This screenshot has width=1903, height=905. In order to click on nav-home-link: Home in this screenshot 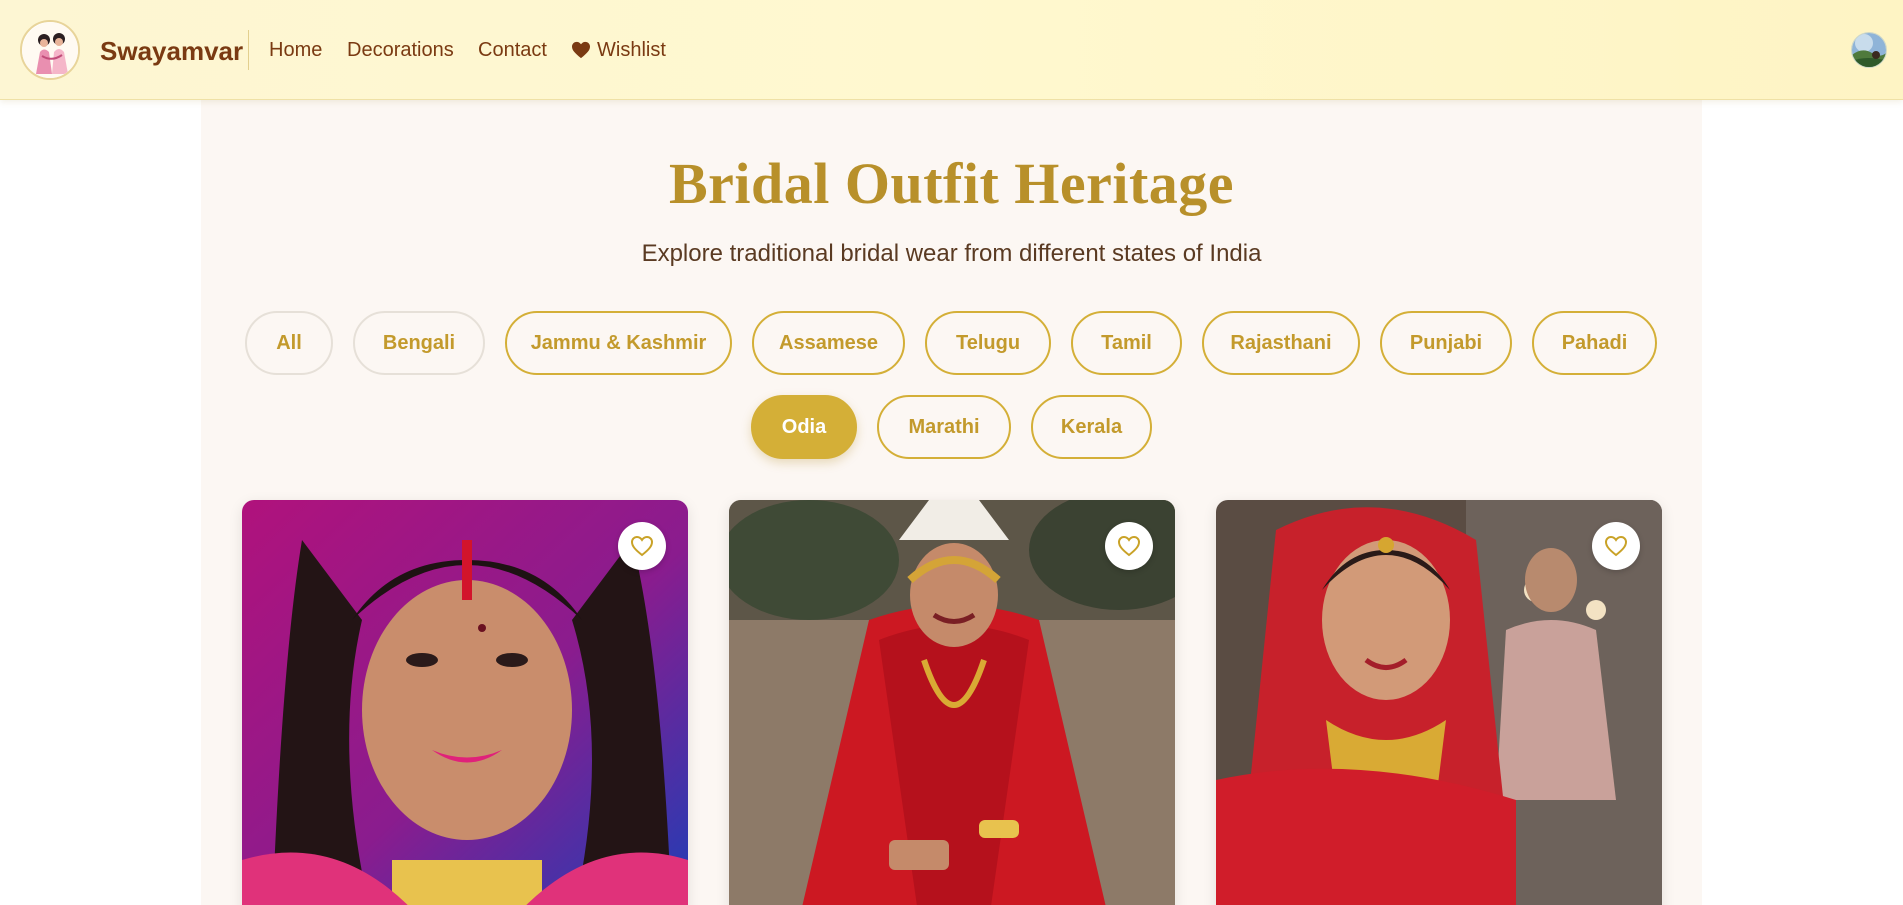, I will do `click(295, 50)`.